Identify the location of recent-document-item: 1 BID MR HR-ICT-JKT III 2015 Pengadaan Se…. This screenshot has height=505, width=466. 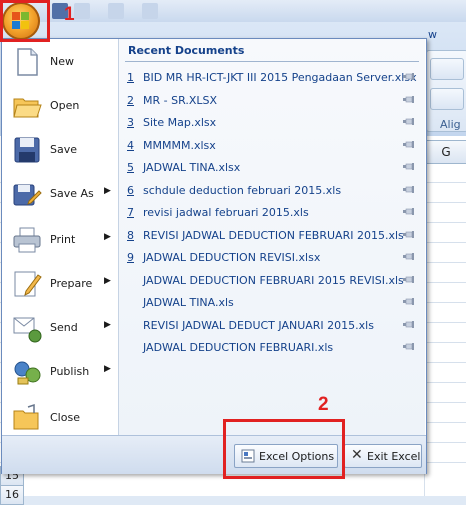
(271, 77).